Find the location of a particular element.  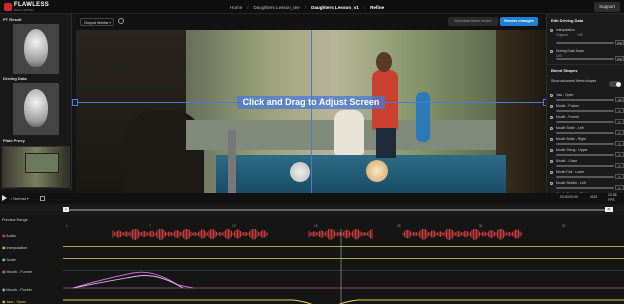

screen-adjust-guide-vertical is located at coordinates (311, 120).